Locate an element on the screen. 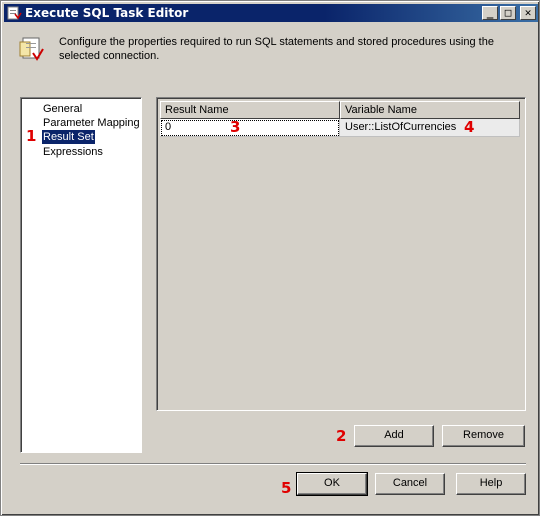  nav-item-general: General is located at coordinates (62, 109).